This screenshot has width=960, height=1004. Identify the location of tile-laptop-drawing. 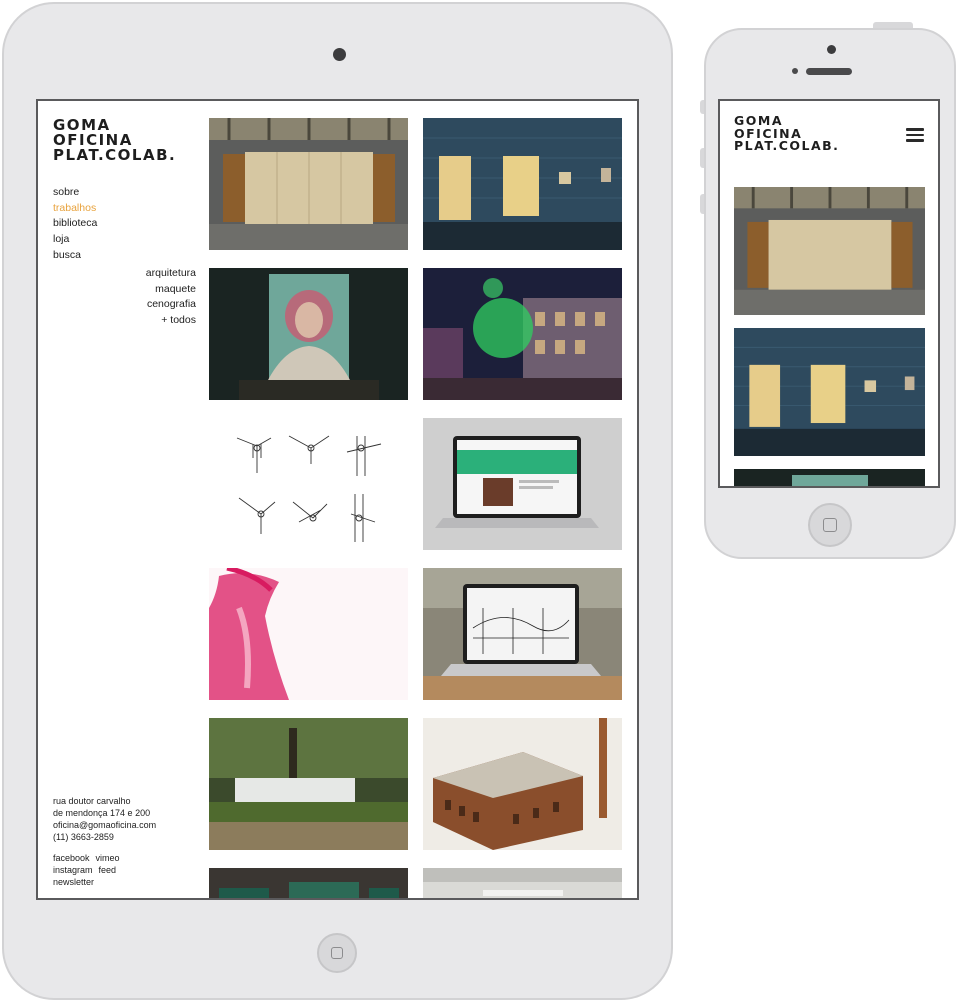
(522, 634).